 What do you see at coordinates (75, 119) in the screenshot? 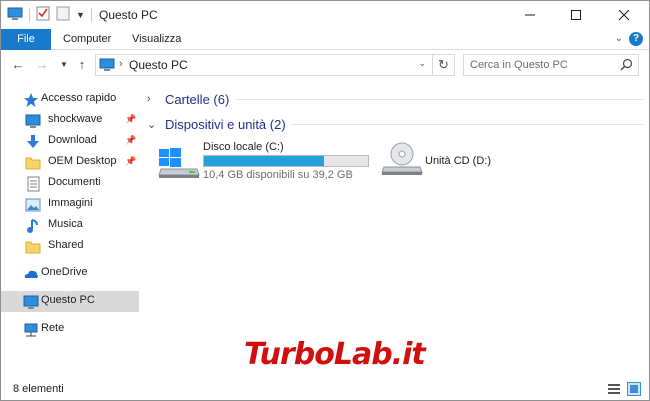
I see `sidebar-item-label: shockwave` at bounding box center [75, 119].